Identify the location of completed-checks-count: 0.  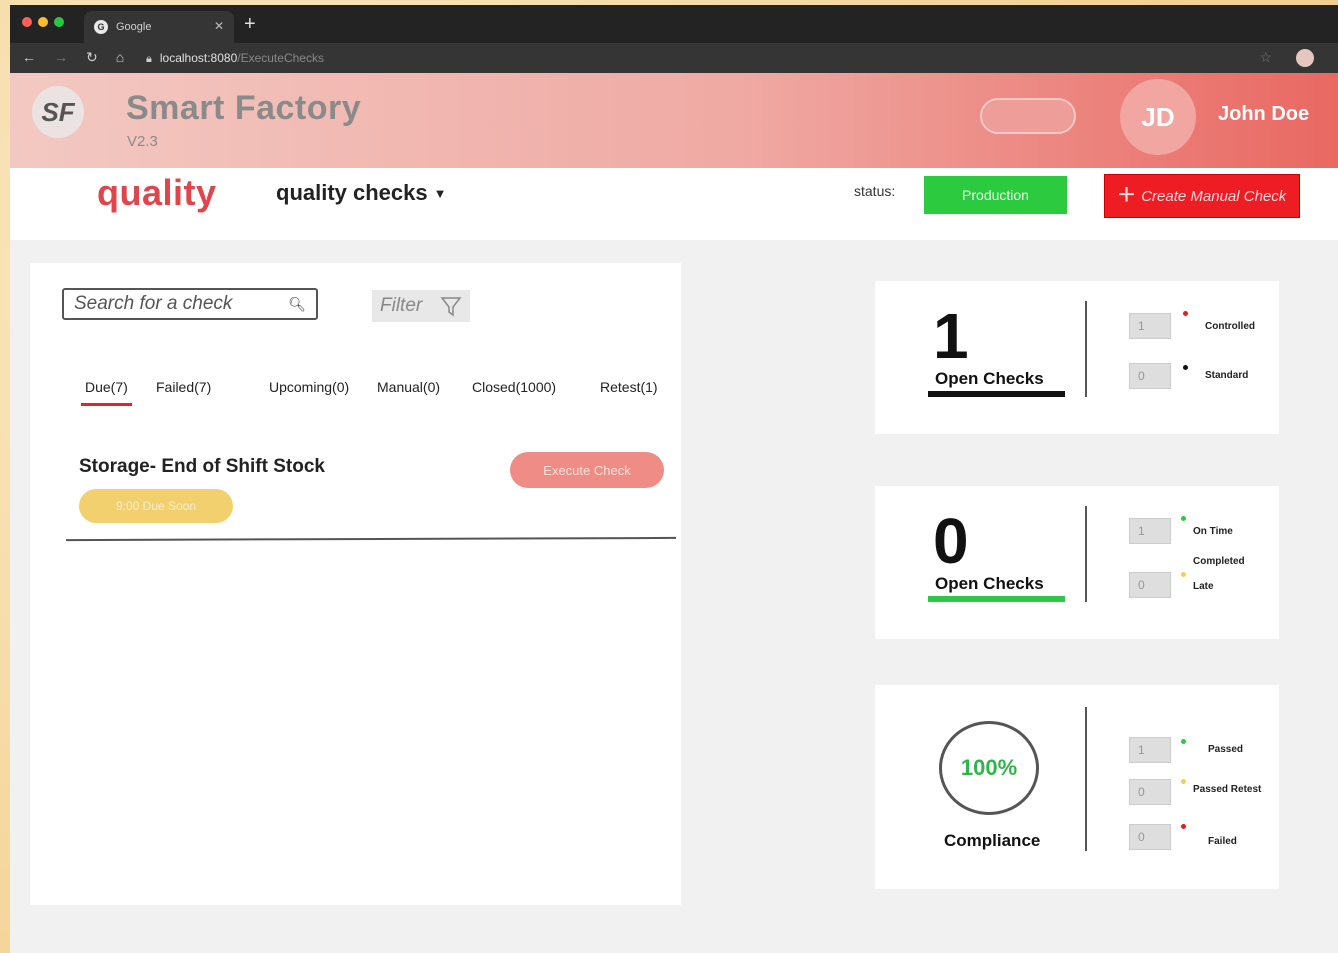
(951, 541).